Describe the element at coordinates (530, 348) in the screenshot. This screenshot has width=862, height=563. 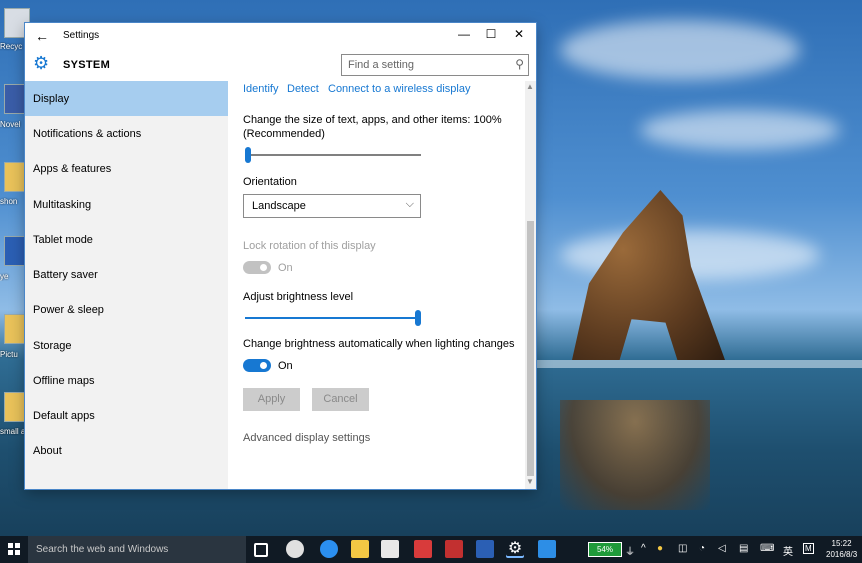
I see `scroll-thumb` at that location.